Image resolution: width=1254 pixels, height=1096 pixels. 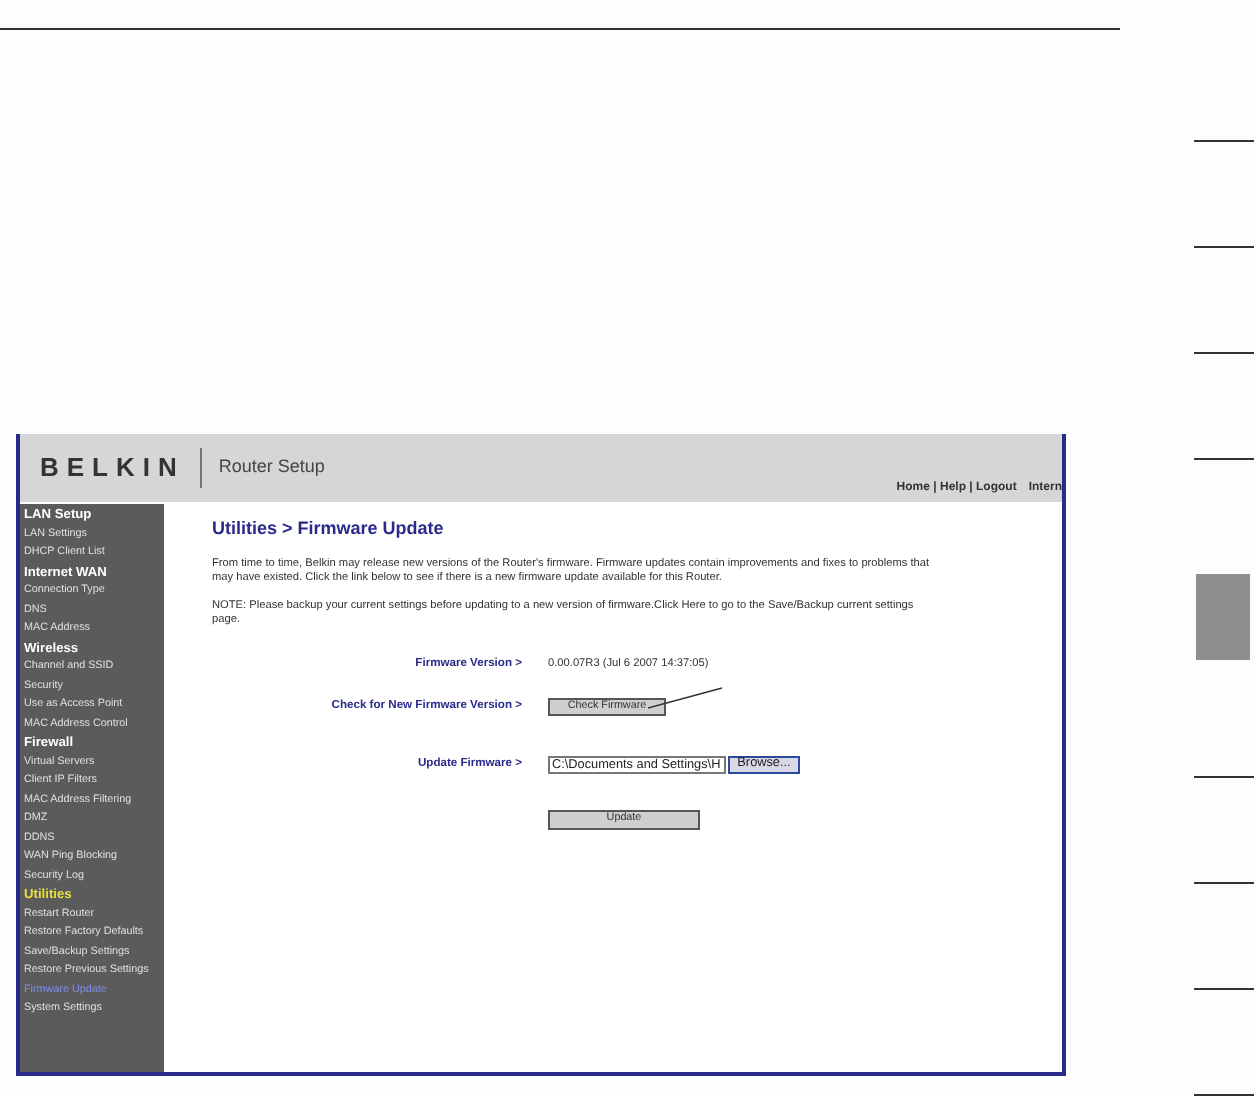 I want to click on logo: BELKIN, so click(x=112, y=468).